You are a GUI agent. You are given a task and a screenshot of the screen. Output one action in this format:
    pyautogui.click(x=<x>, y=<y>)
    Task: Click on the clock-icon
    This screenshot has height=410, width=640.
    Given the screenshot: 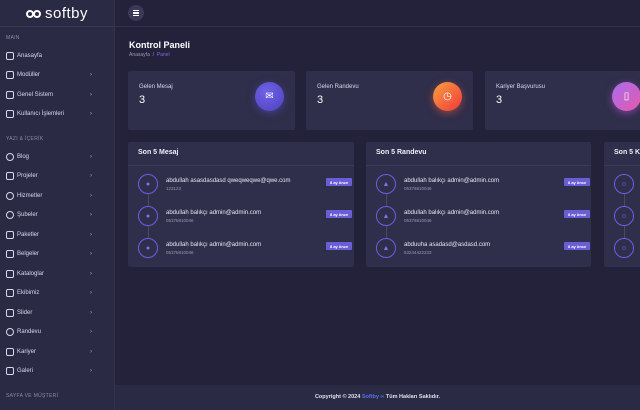 What is the action you would take?
    pyautogui.click(x=10, y=332)
    